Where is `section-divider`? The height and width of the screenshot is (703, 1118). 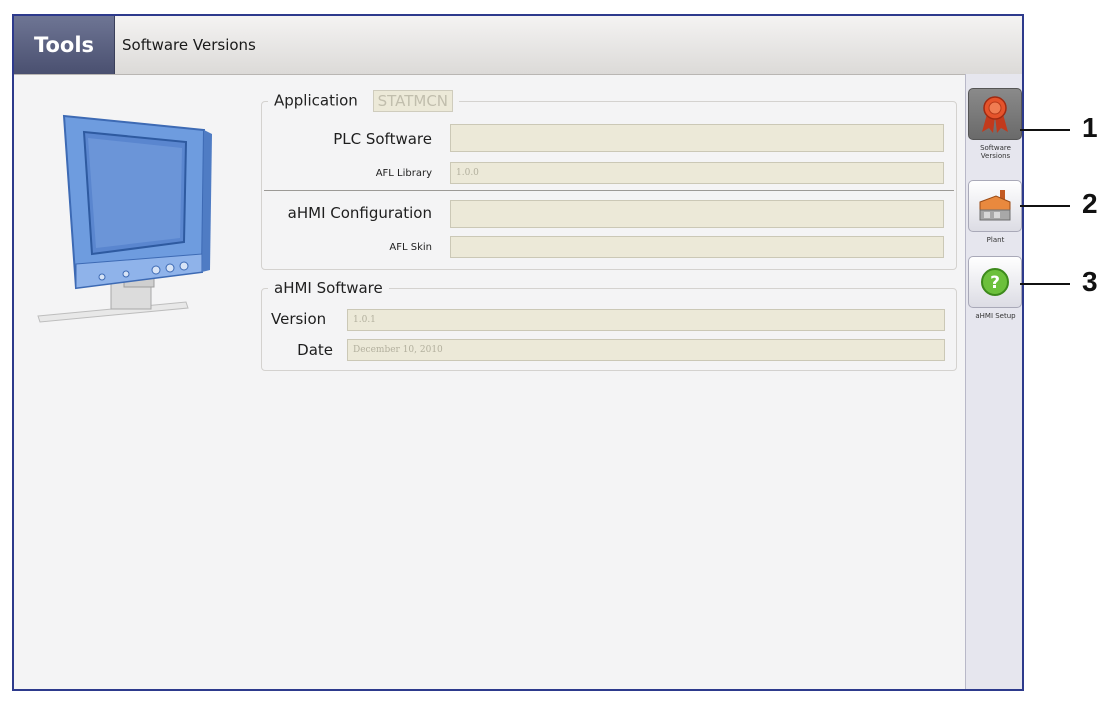
section-divider is located at coordinates (609, 190).